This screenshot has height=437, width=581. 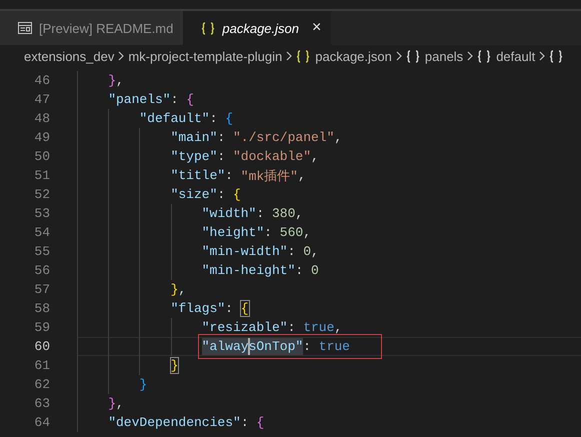 What do you see at coordinates (41, 346) in the screenshot?
I see `line-number: 60` at bounding box center [41, 346].